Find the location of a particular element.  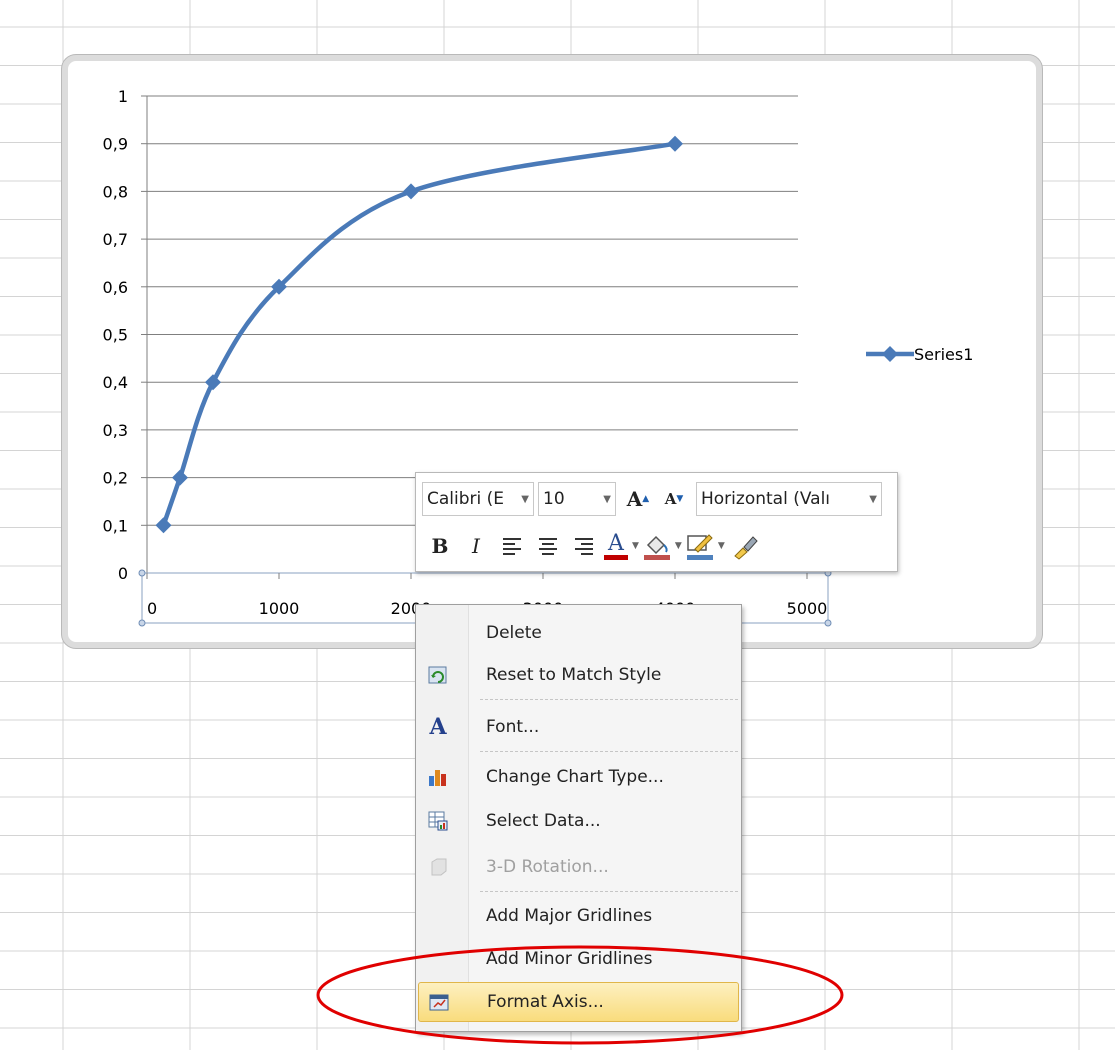

shrink-font-button: A ▼ is located at coordinates (674, 499).